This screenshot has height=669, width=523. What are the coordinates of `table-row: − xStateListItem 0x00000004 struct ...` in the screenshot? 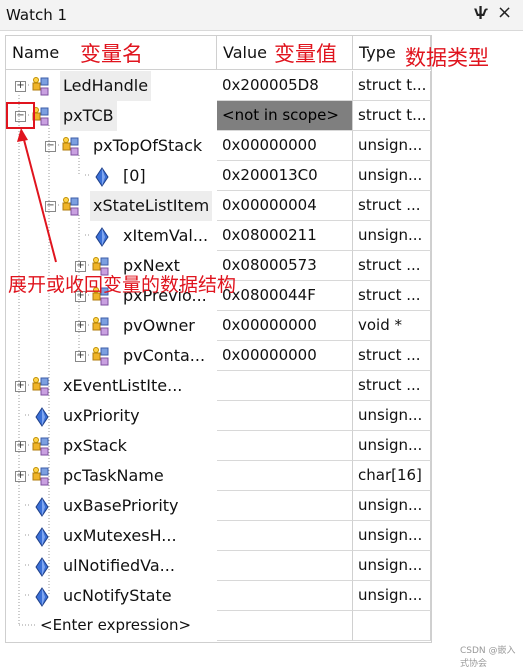 It's located at (218, 206).